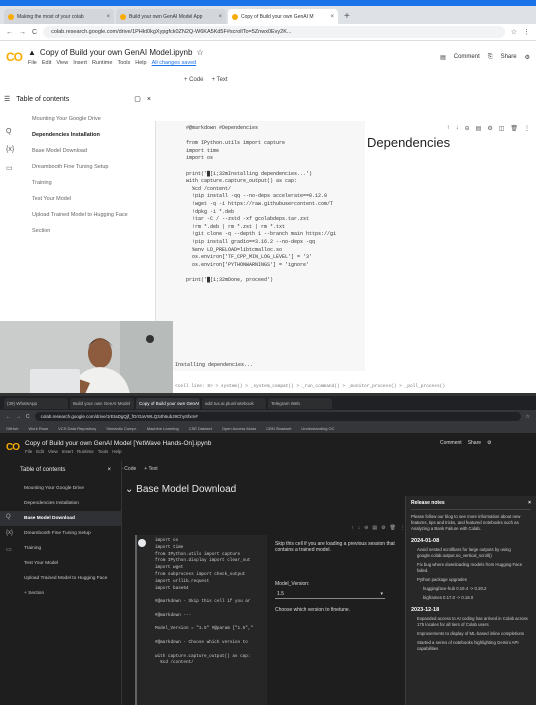 The width and height of the screenshot is (536, 705). Describe the element at coordinates (77, 151) in the screenshot. I see `toc-item: Base Model Download` at that location.